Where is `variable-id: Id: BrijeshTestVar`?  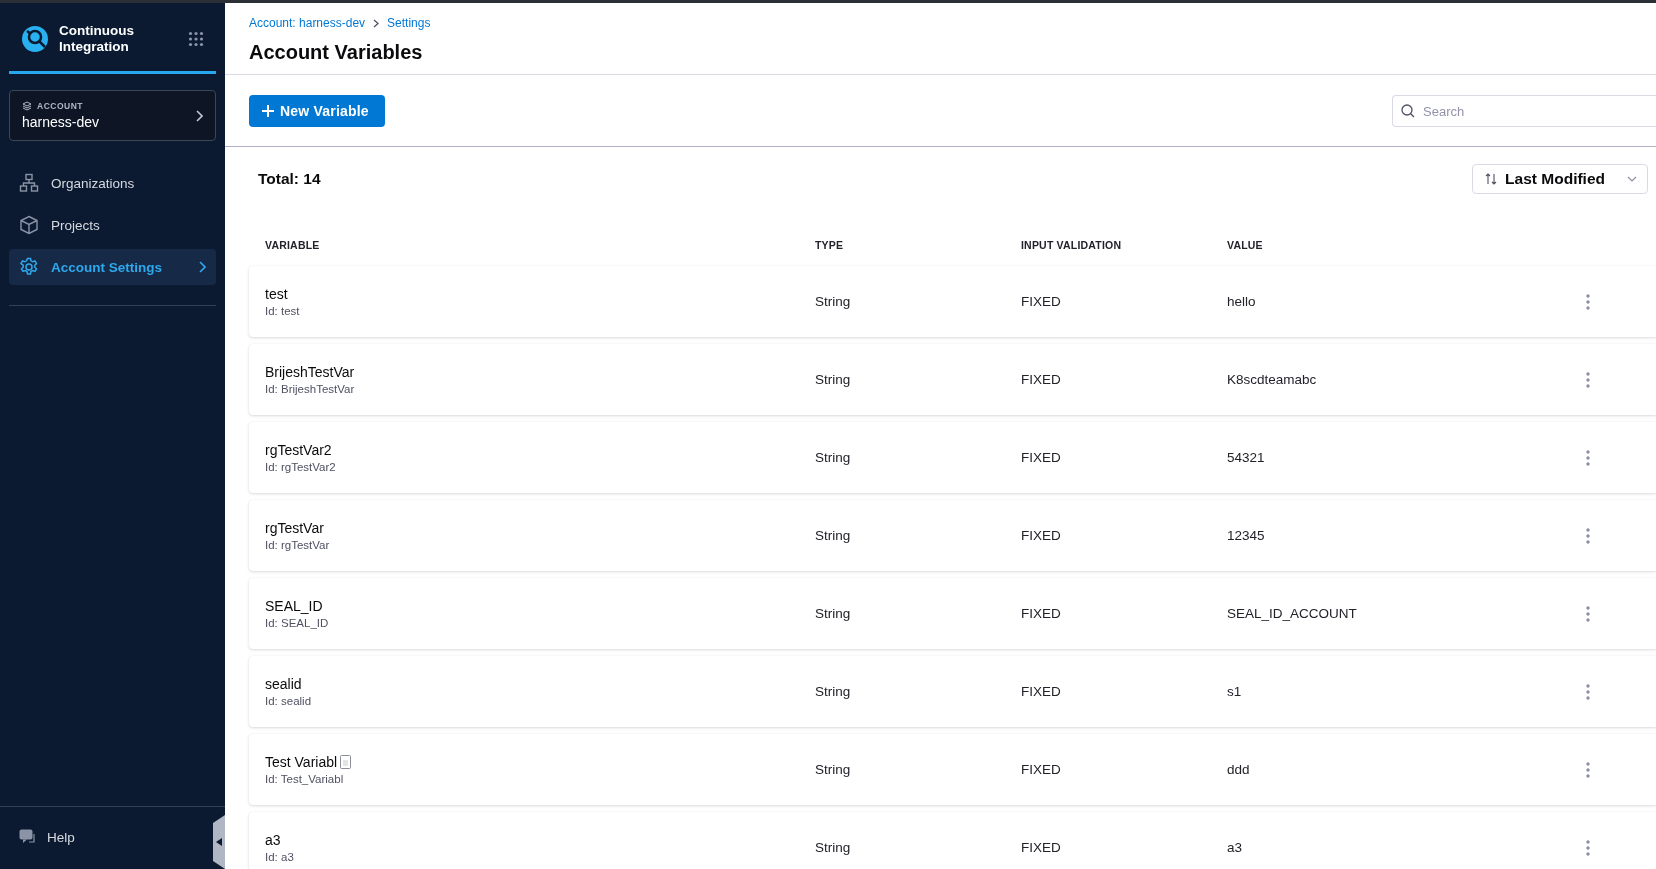 variable-id: Id: BrijeshTestVar is located at coordinates (310, 389).